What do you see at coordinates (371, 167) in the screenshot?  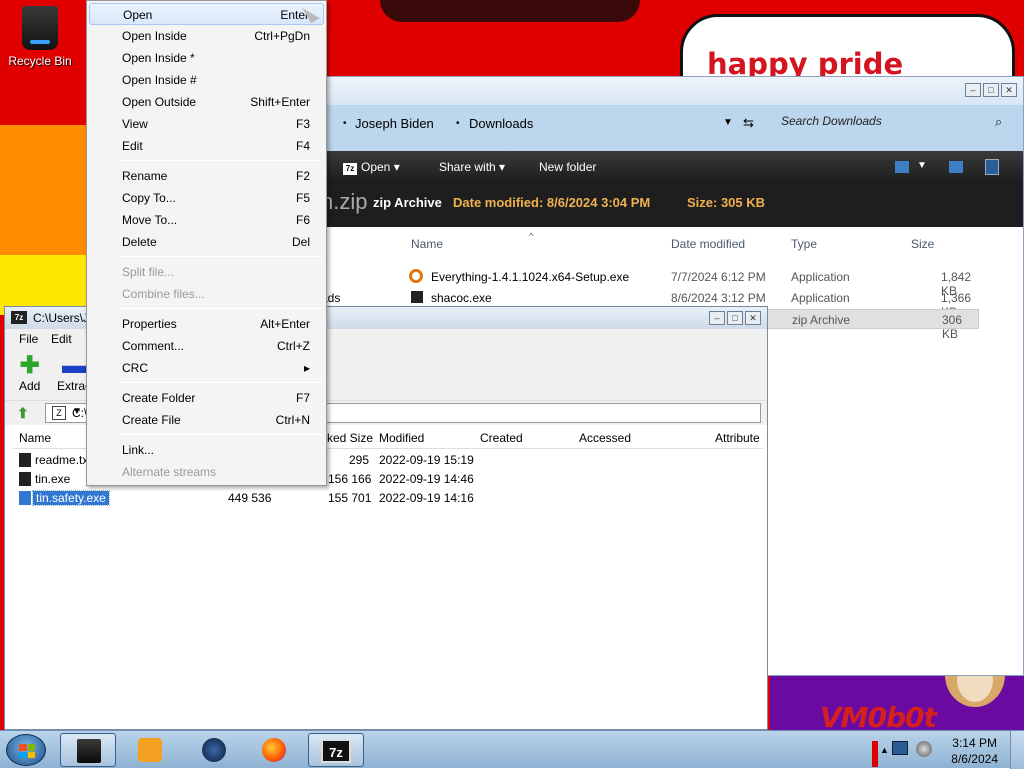 I see `toolbar-open-button: 7z Open ▾` at bounding box center [371, 167].